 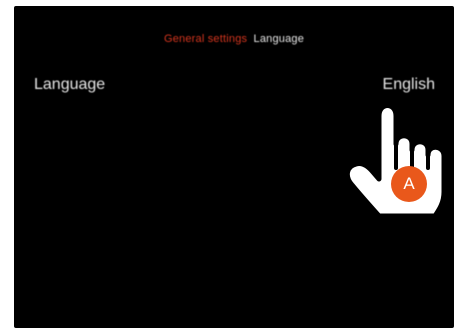 I want to click on breadcrumb-parent: General settings, so click(x=205, y=39).